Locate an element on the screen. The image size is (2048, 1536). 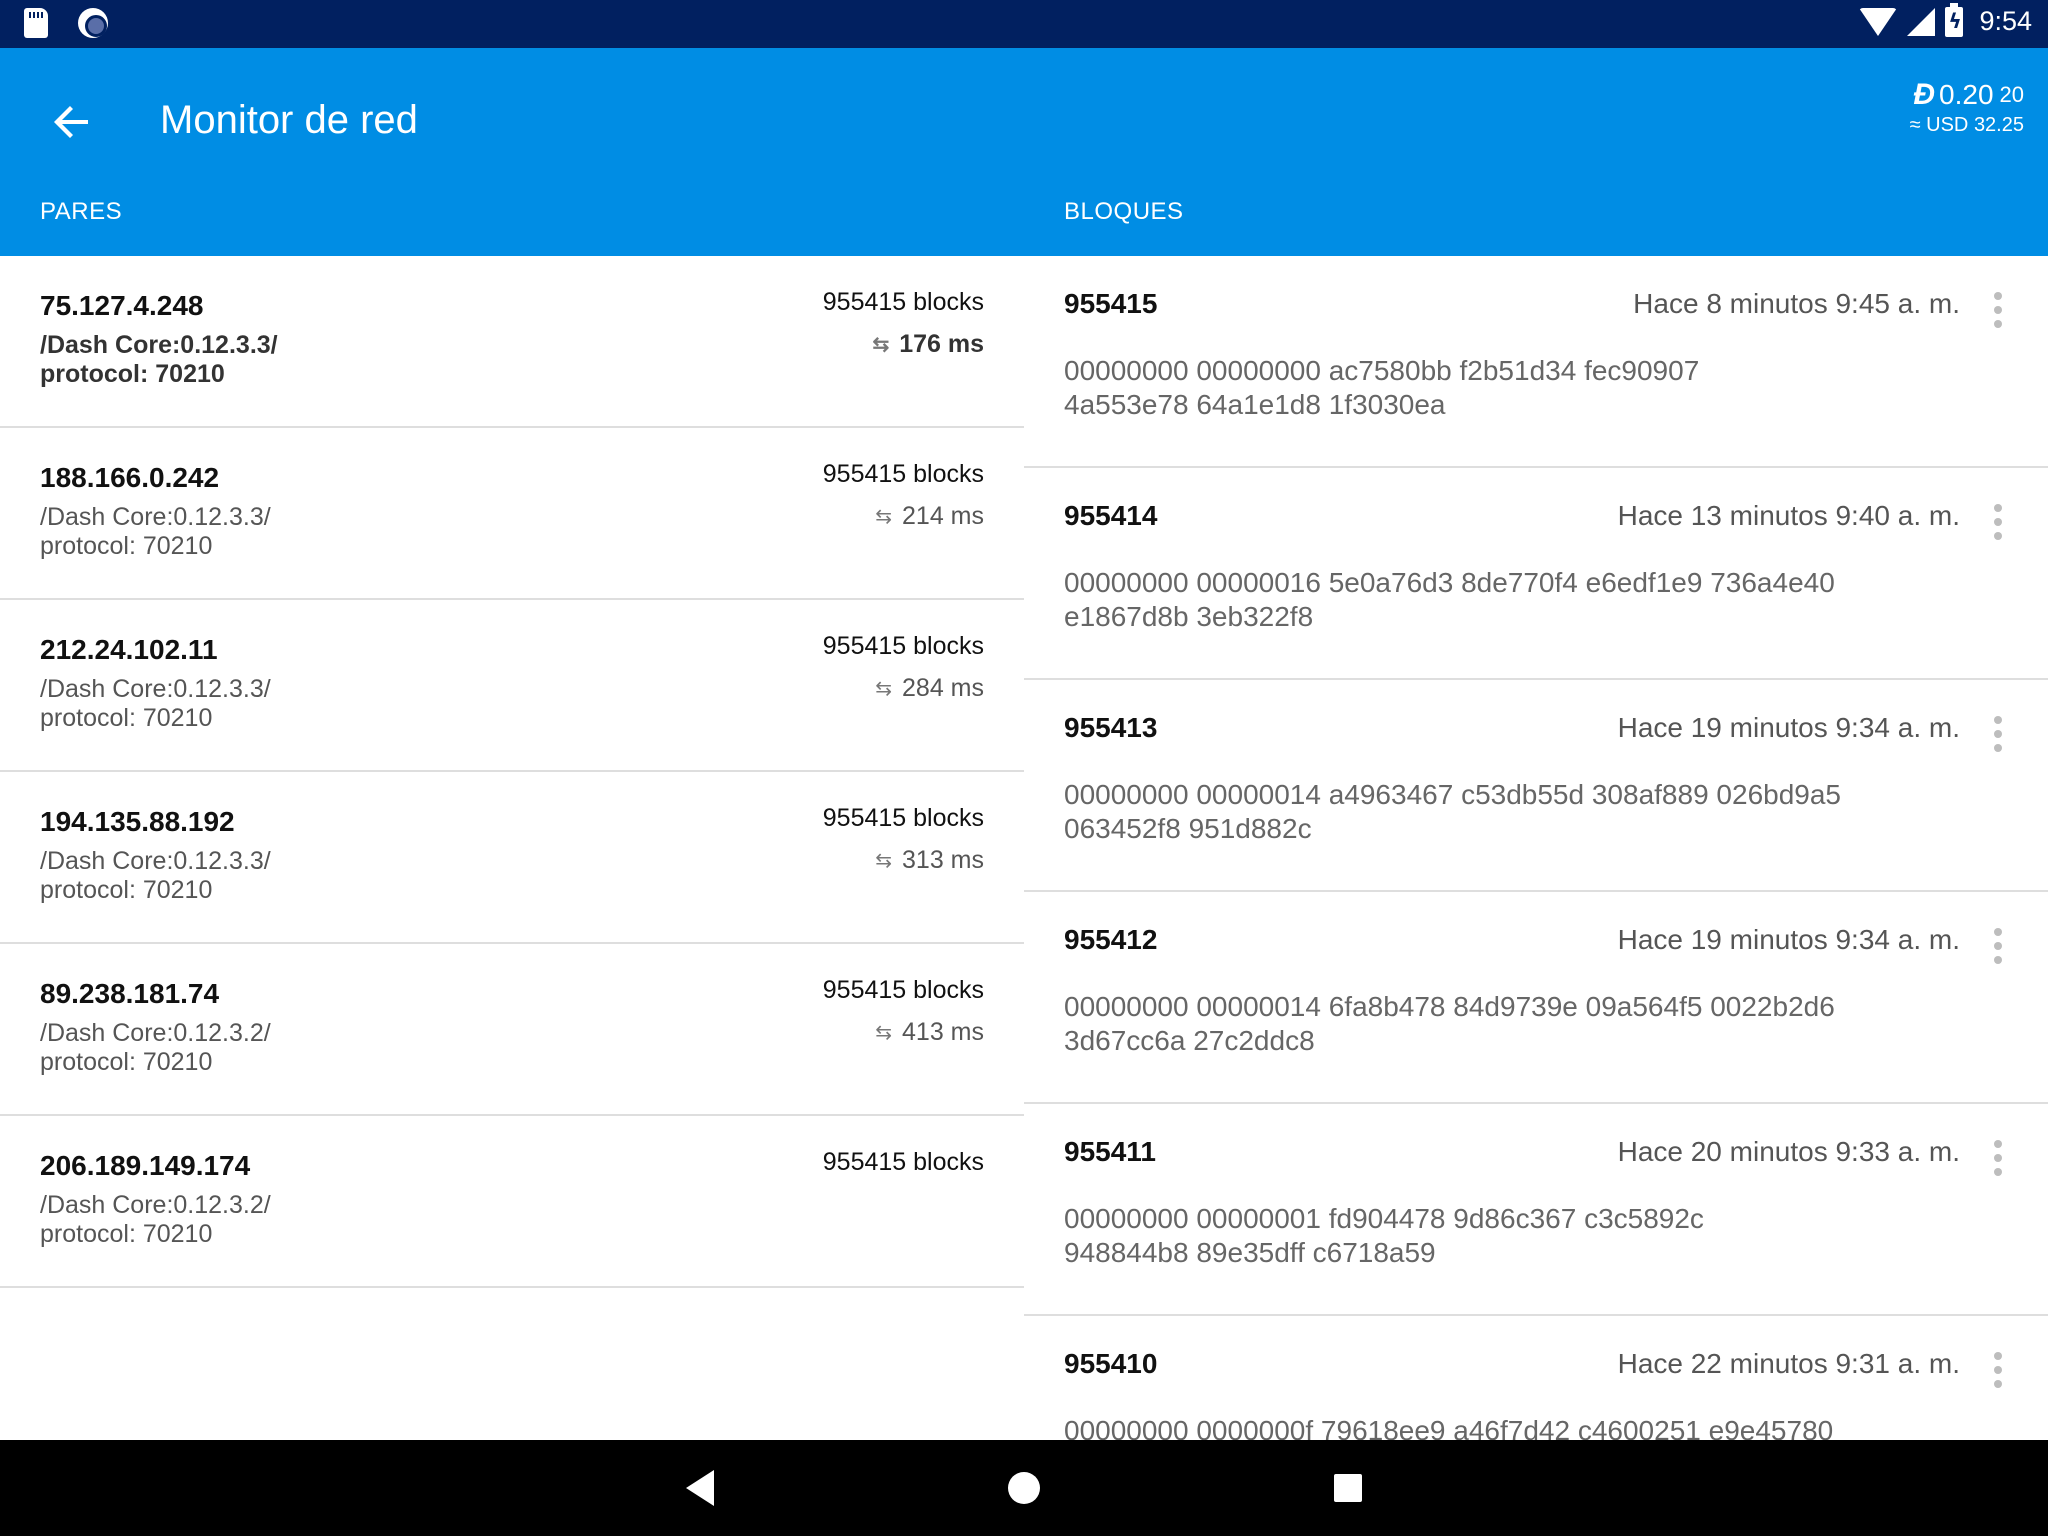
peer-ping: ⇆ 284 ms is located at coordinates (929, 688).